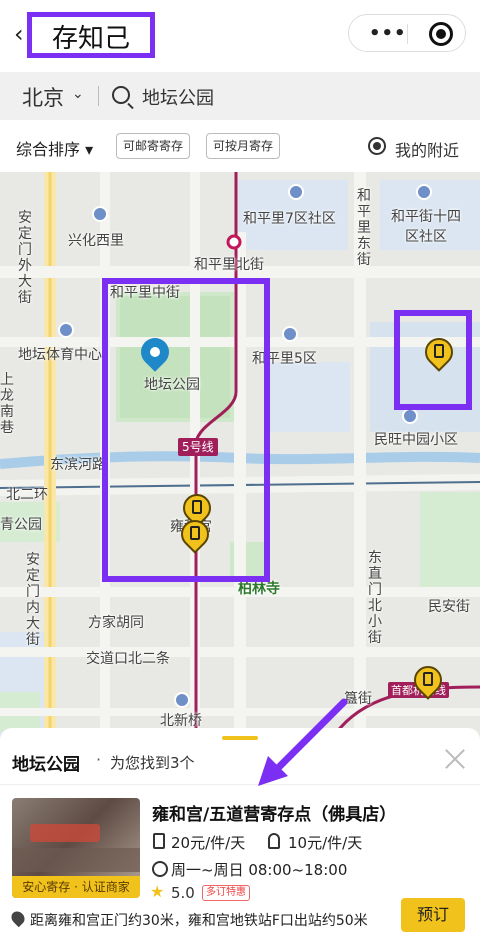 This screenshot has width=480, height=950. What do you see at coordinates (160, 869) in the screenshot?
I see `clock-icon` at bounding box center [160, 869].